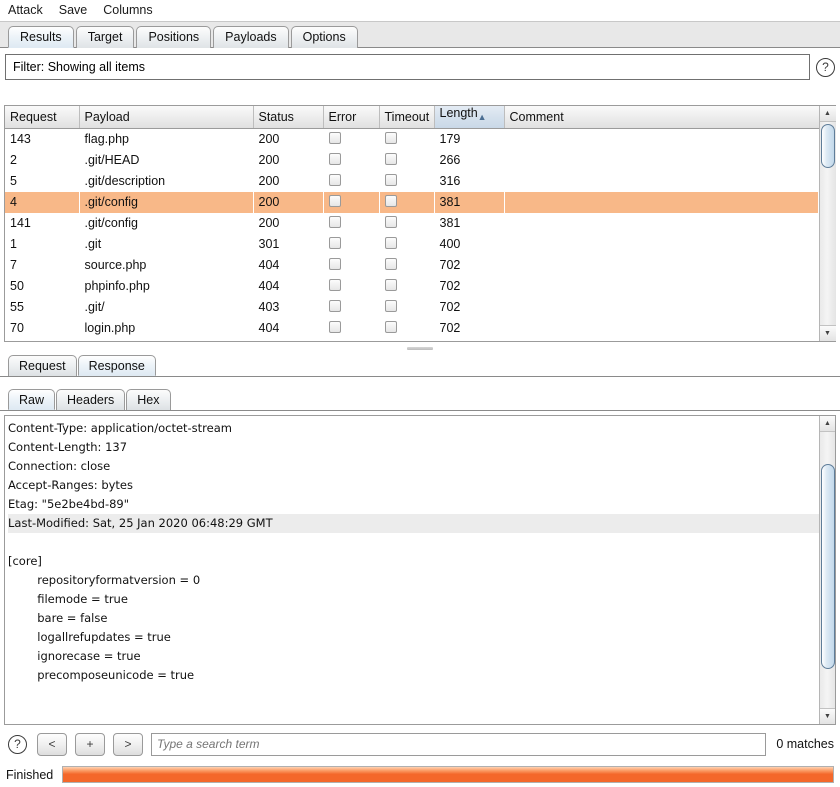 The image size is (840, 787). Describe the element at coordinates (112, 160) in the screenshot. I see `cell-payload: .git/HEAD` at that location.